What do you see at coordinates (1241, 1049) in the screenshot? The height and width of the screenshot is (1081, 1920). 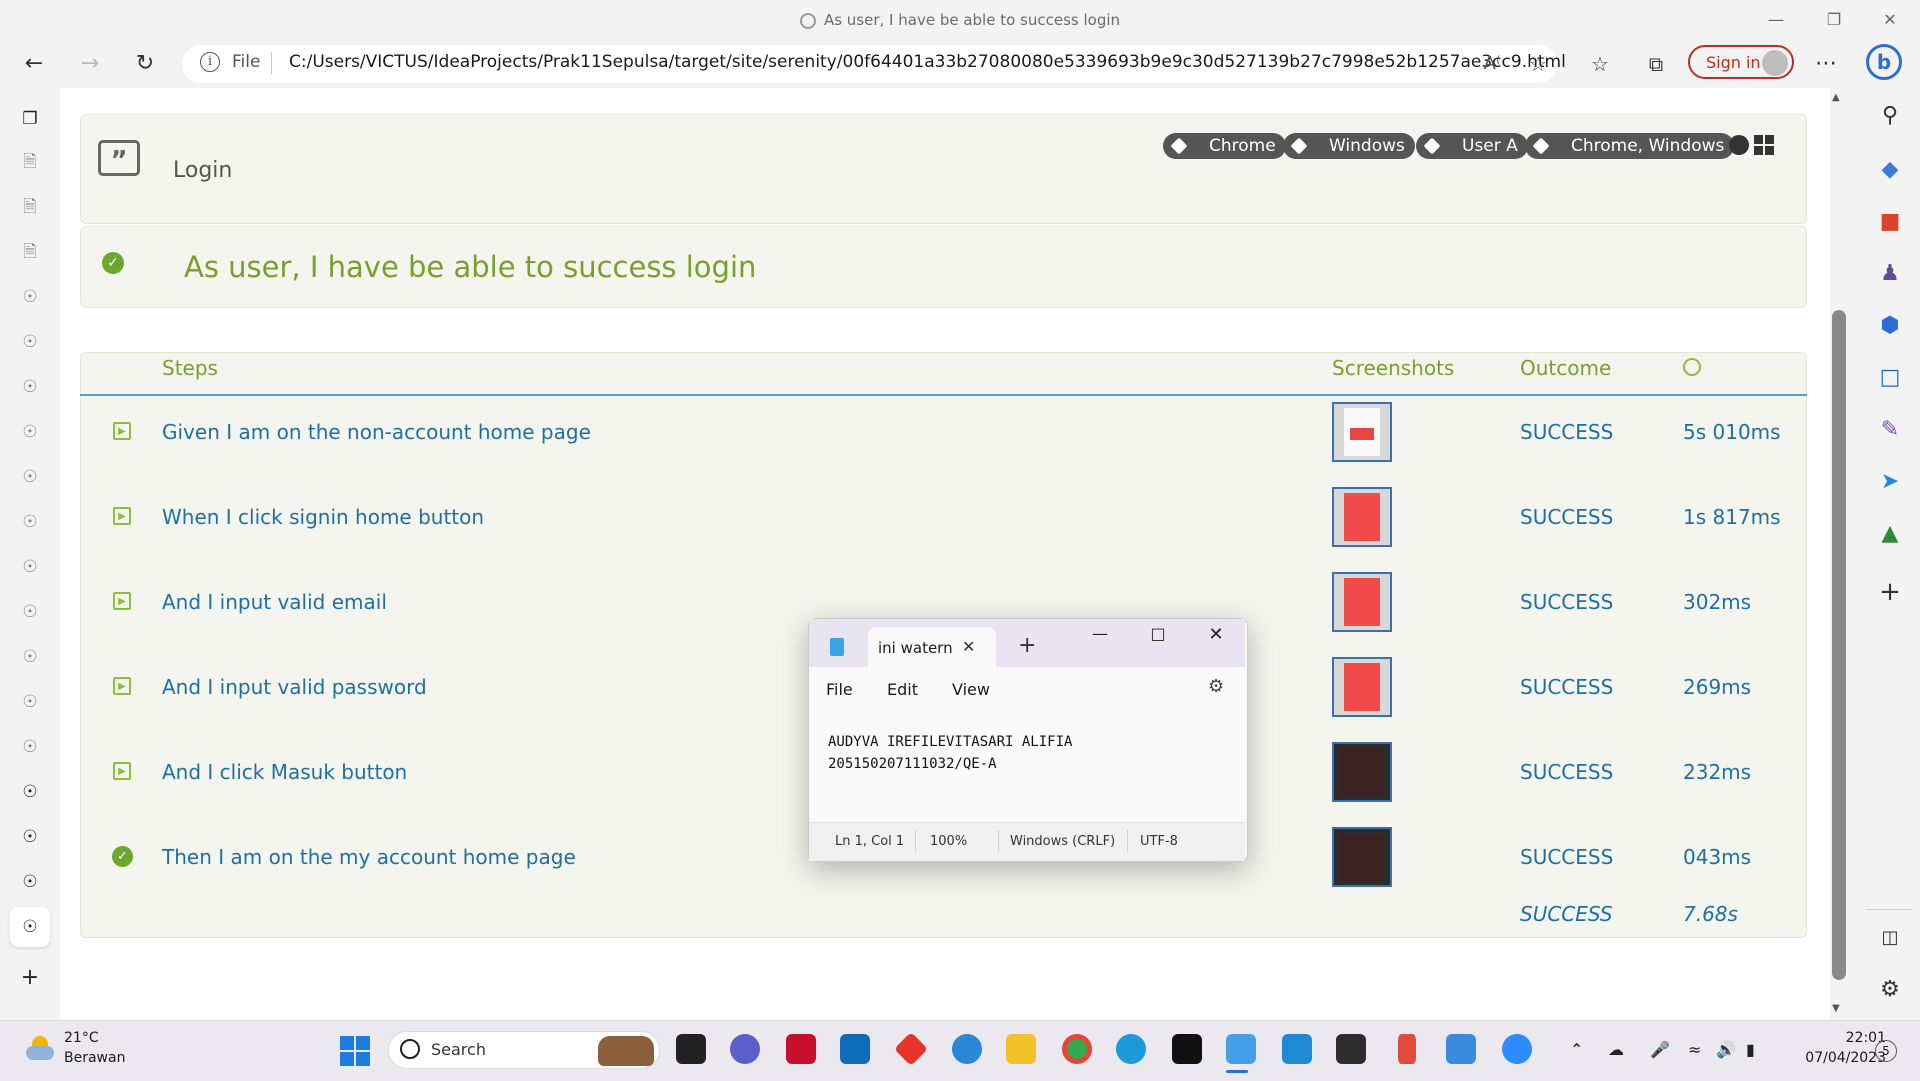 I see `notepad-taskbar-icon` at bounding box center [1241, 1049].